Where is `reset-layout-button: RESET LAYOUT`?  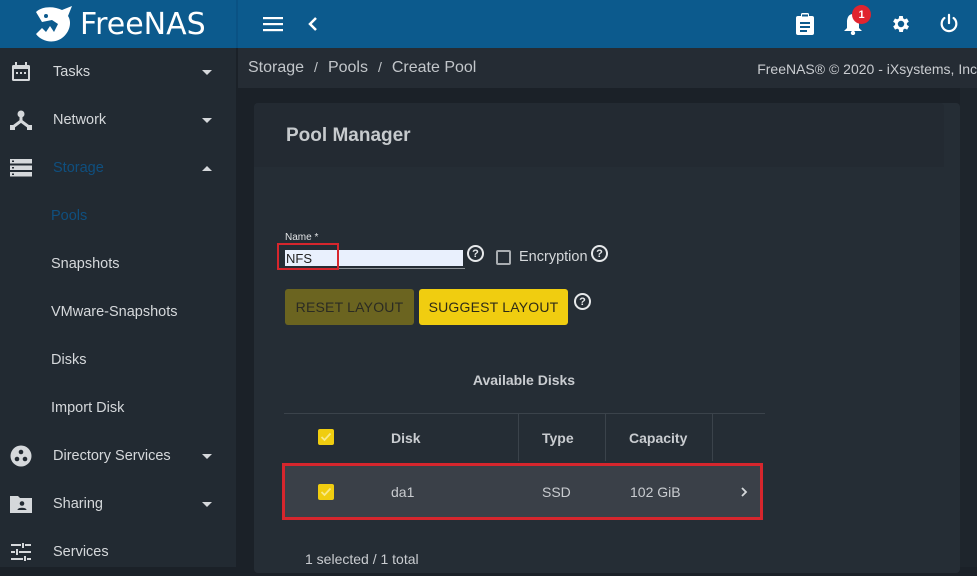 reset-layout-button: RESET LAYOUT is located at coordinates (349, 307).